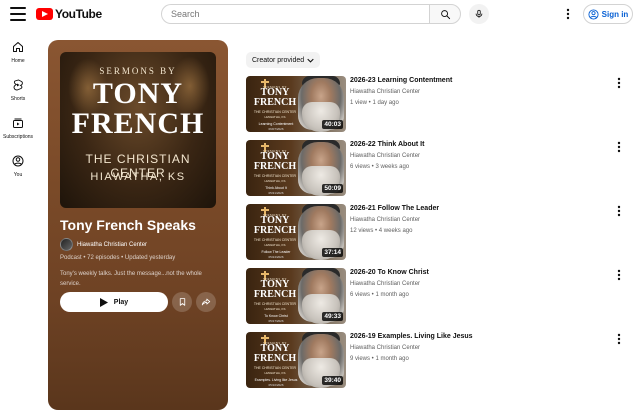 This screenshot has width=640, height=410. I want to click on sign-in-button: Sign in, so click(608, 14).